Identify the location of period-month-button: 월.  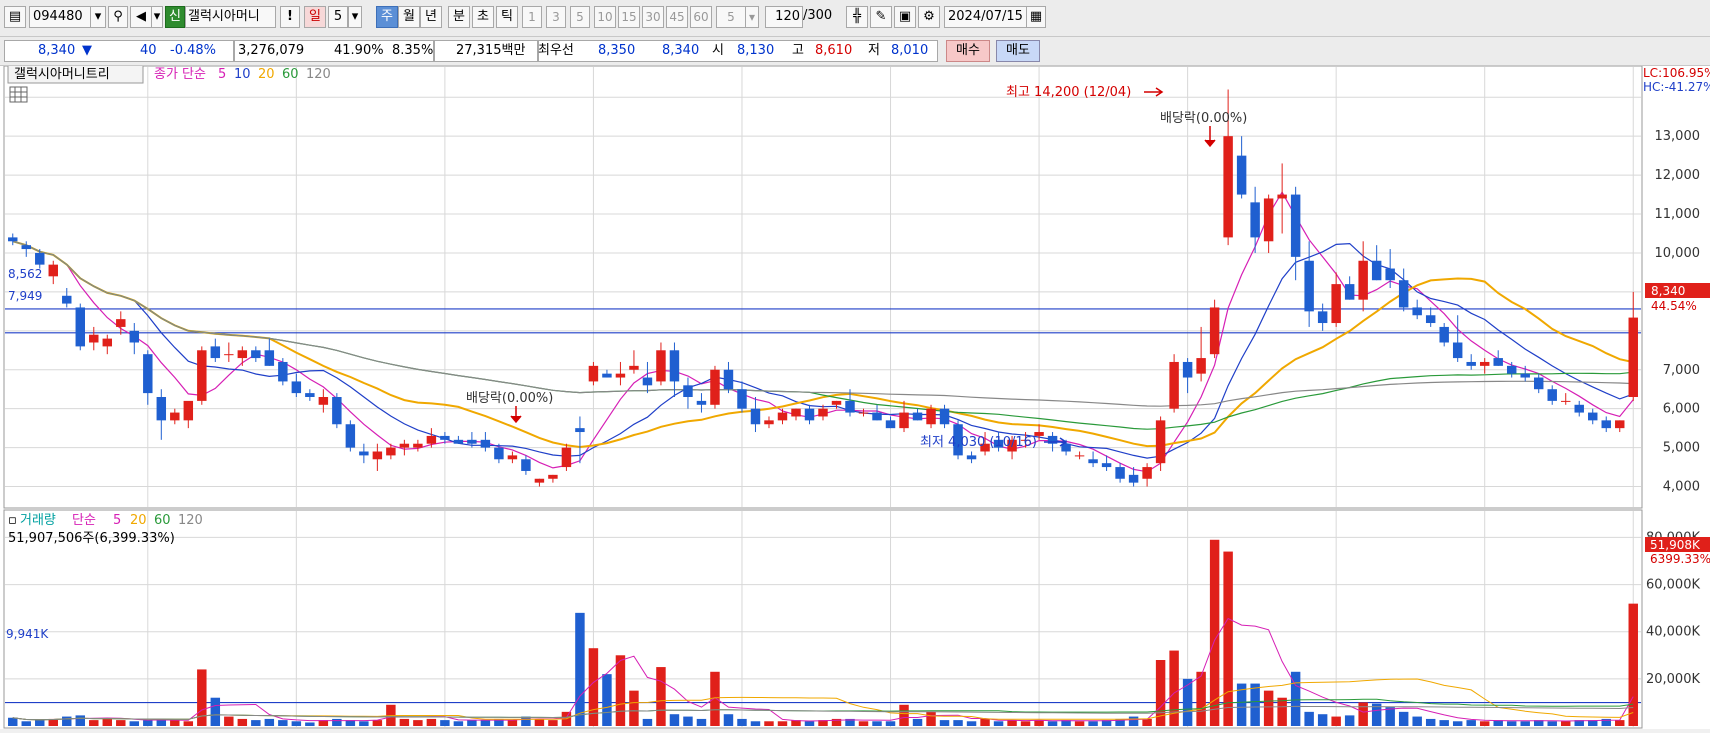
(409, 17).